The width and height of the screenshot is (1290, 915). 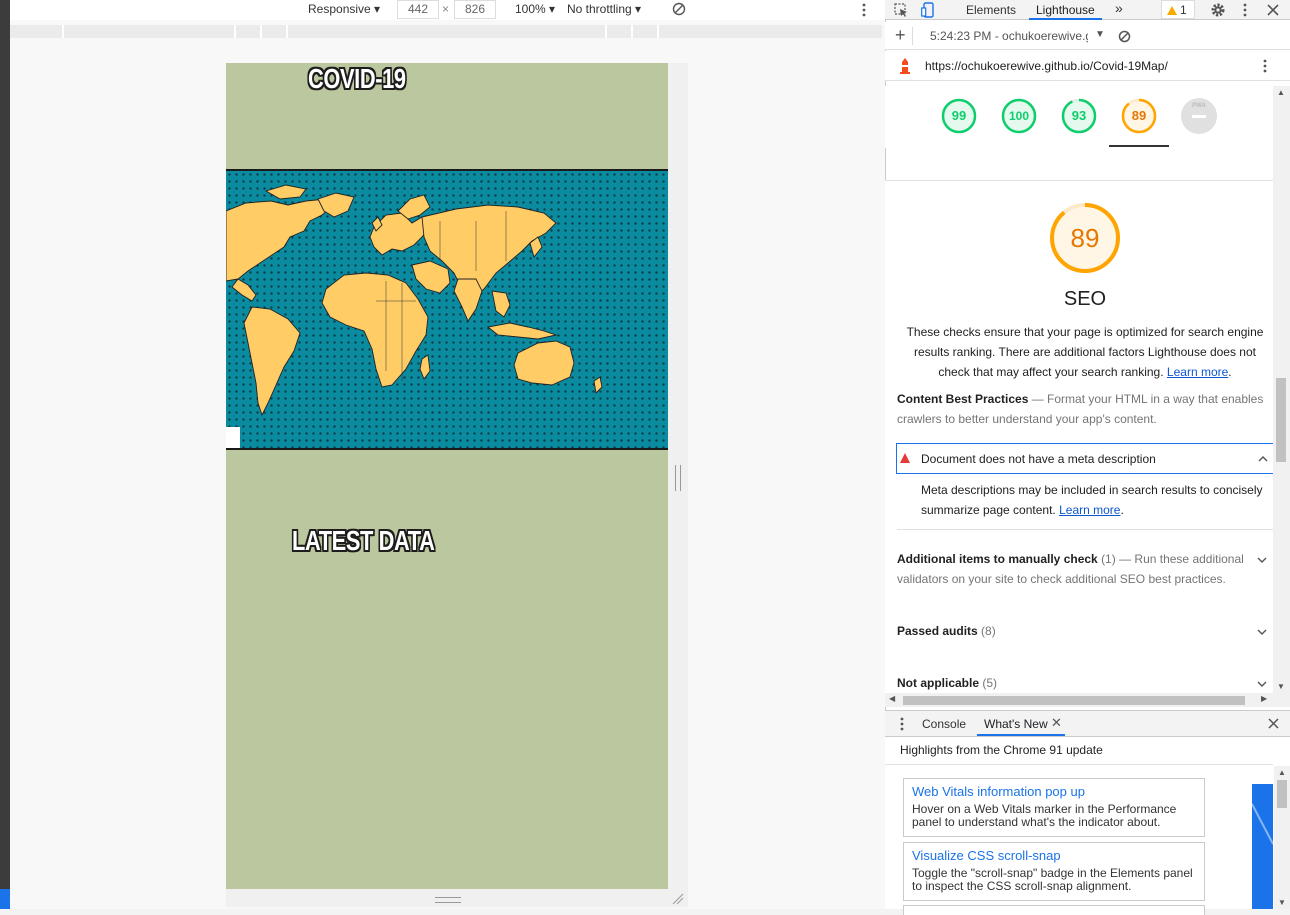 I want to click on clear-reports-icon, so click(x=1124, y=36).